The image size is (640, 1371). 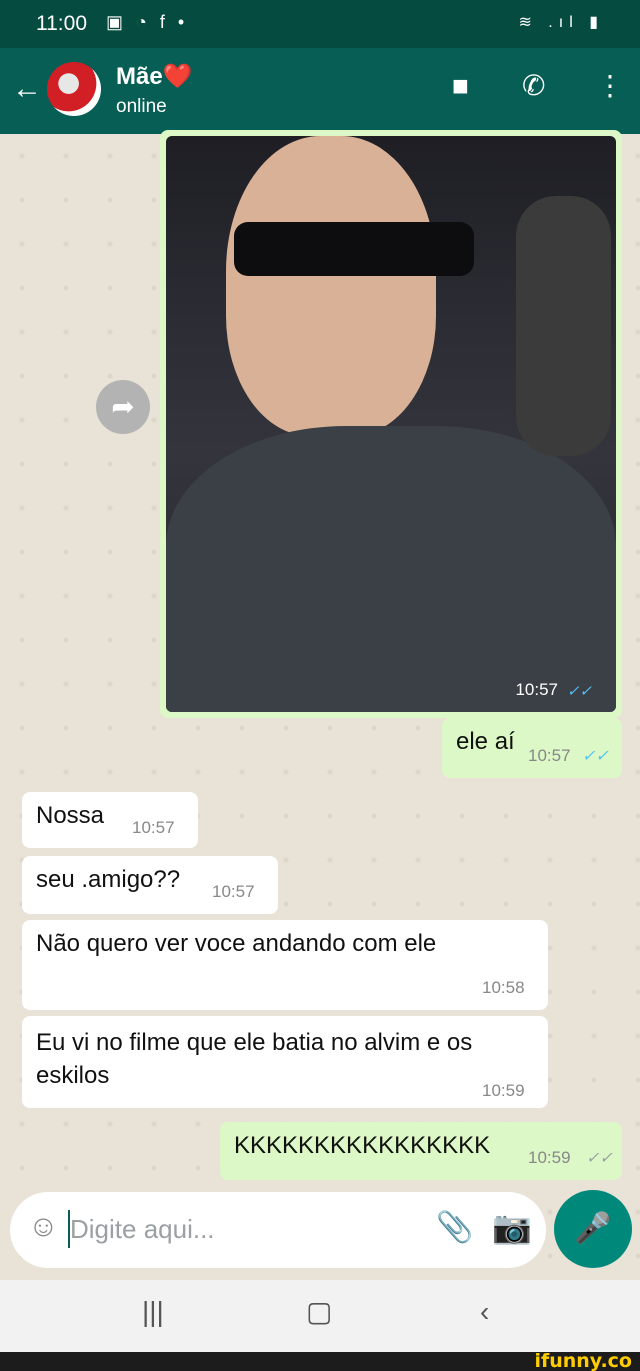 I want to click on system-nav-bar: ||| ▢ ‹, so click(x=320, y=1316).